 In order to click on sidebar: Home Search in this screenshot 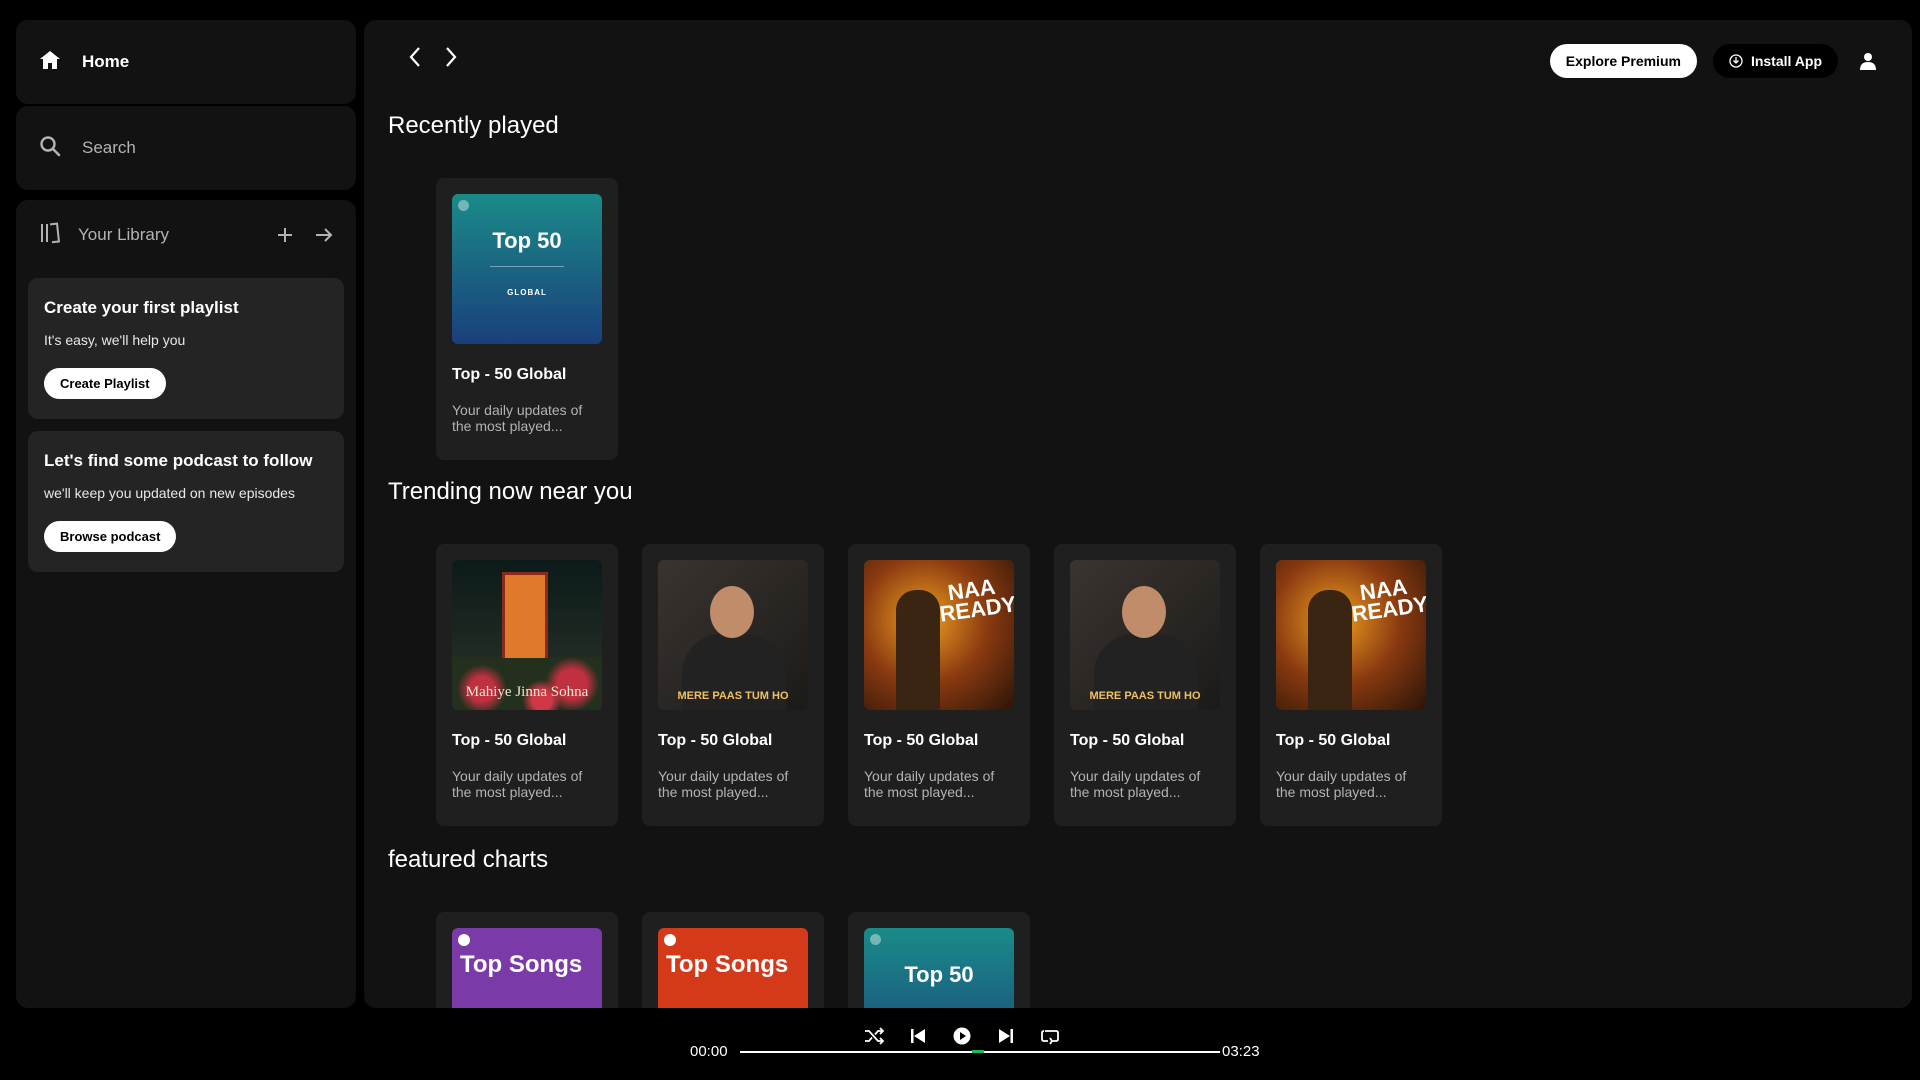, I will do `click(186, 105)`.